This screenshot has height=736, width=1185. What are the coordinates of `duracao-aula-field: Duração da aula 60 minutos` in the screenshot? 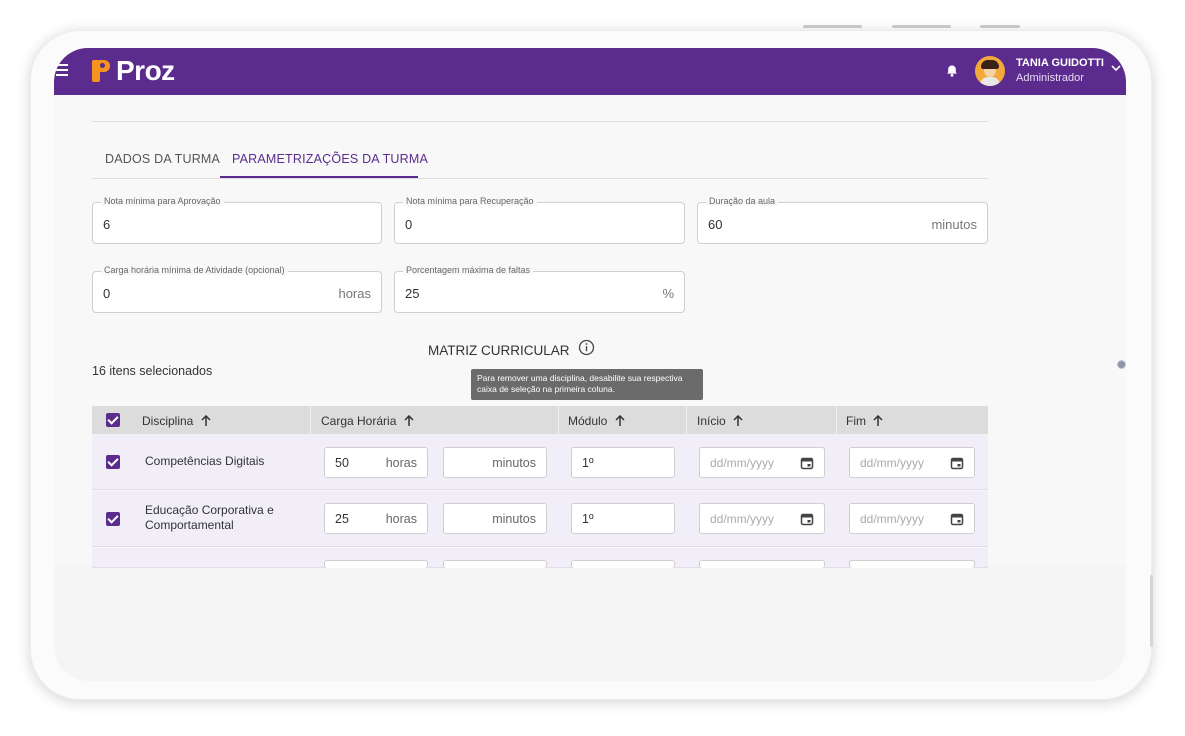 It's located at (842, 220).